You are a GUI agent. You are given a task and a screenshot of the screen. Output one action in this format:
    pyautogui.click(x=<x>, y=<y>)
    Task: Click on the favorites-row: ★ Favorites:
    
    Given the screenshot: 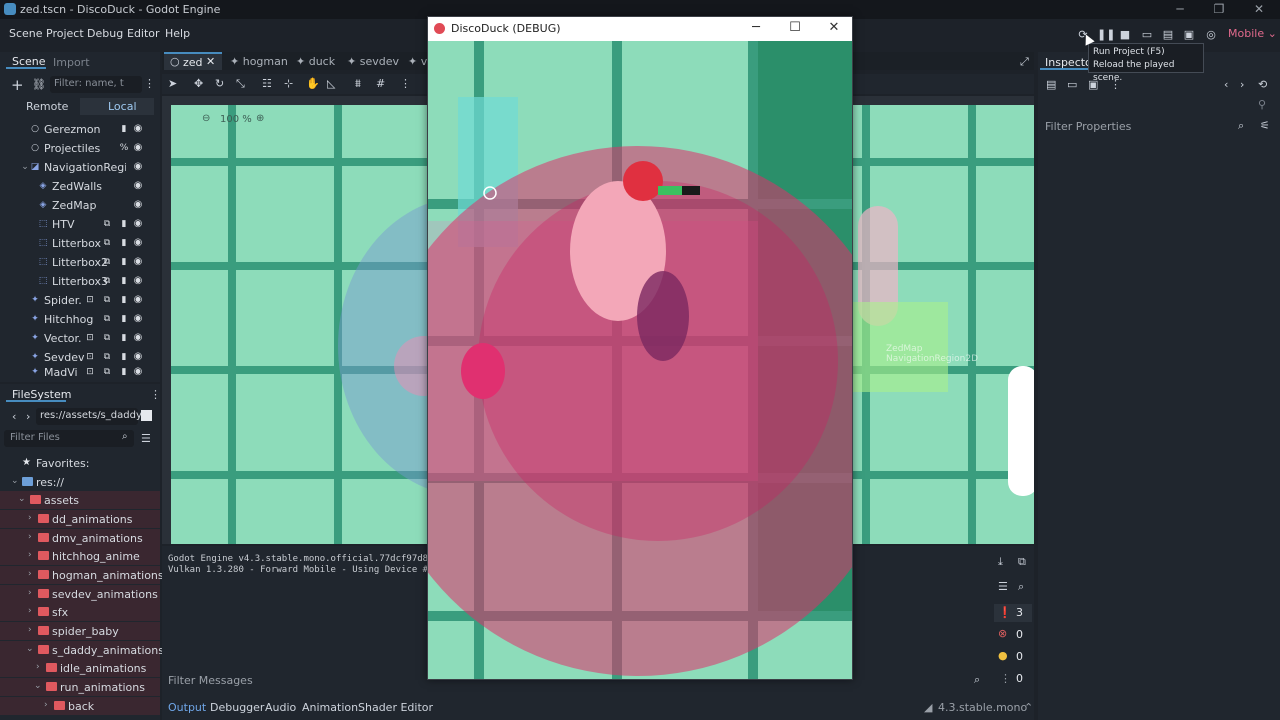 What is the action you would take?
    pyautogui.click(x=80, y=463)
    